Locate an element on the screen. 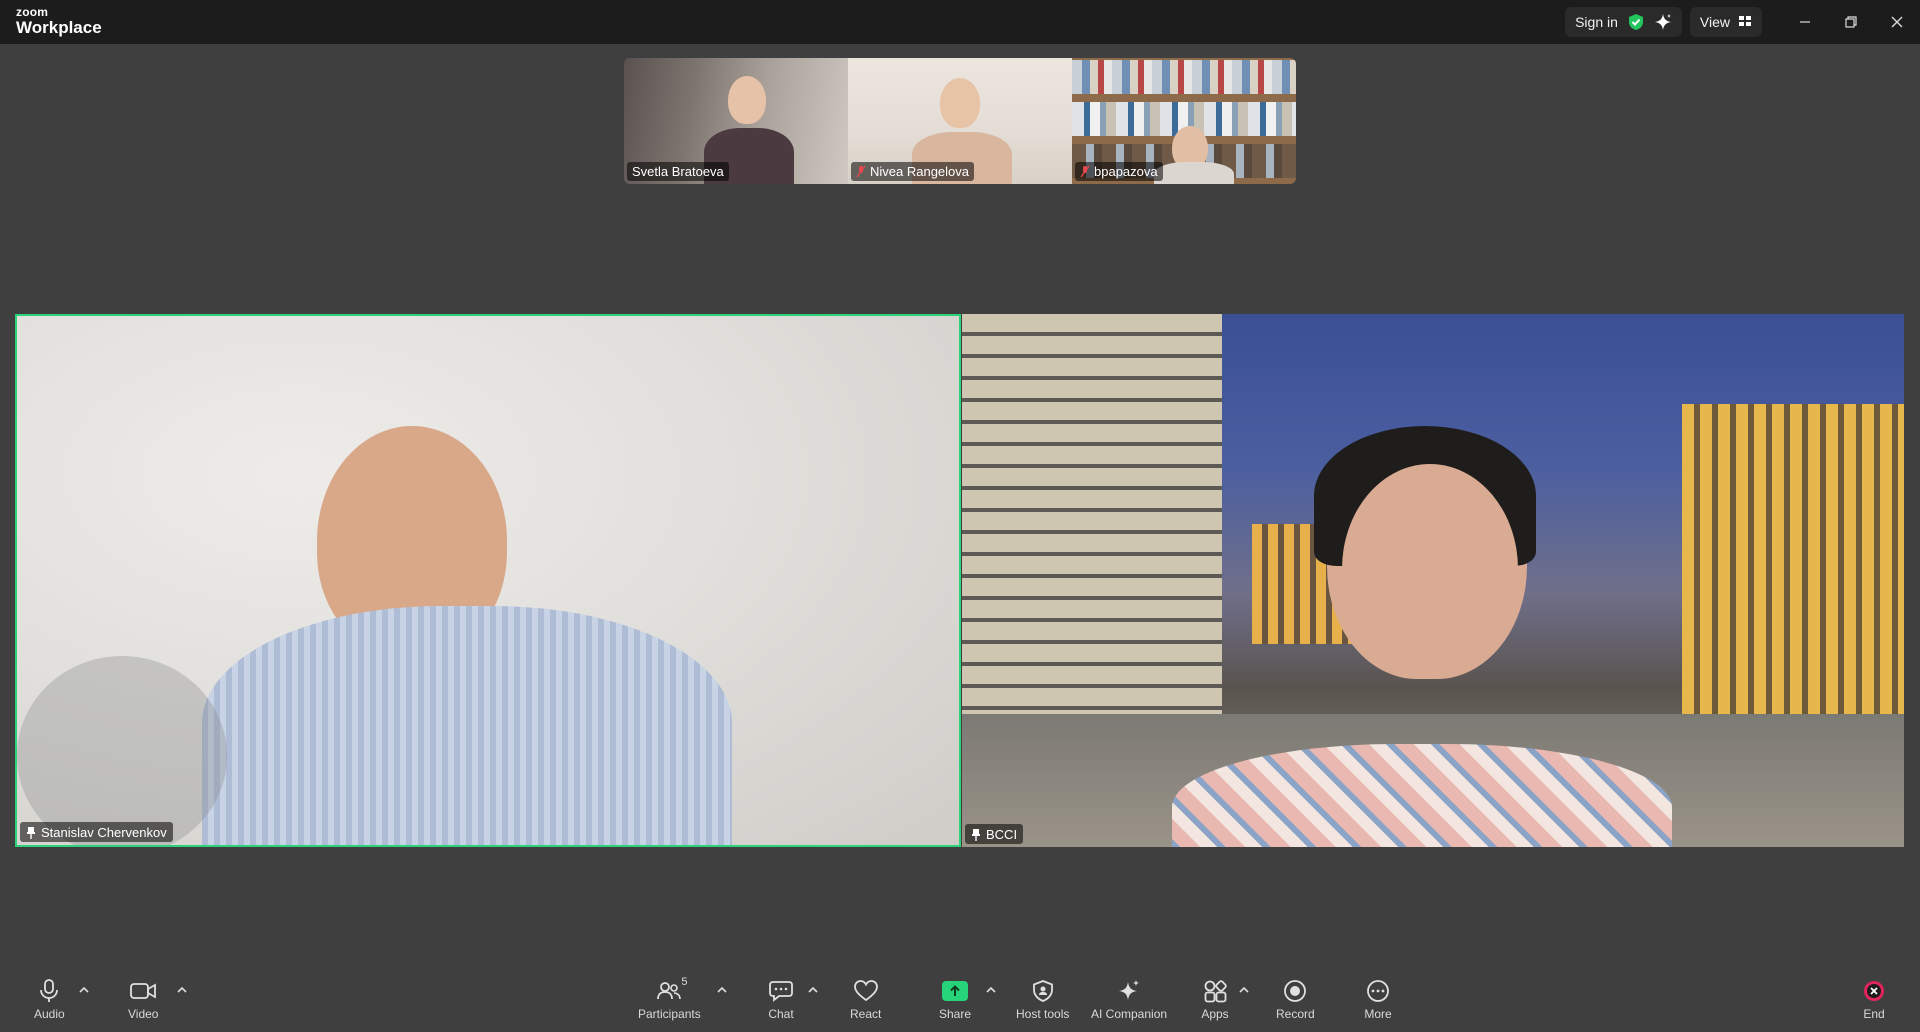 Image resolution: width=1920 pixels, height=1032 pixels. more-ellipsis-icon is located at coordinates (1378, 991).